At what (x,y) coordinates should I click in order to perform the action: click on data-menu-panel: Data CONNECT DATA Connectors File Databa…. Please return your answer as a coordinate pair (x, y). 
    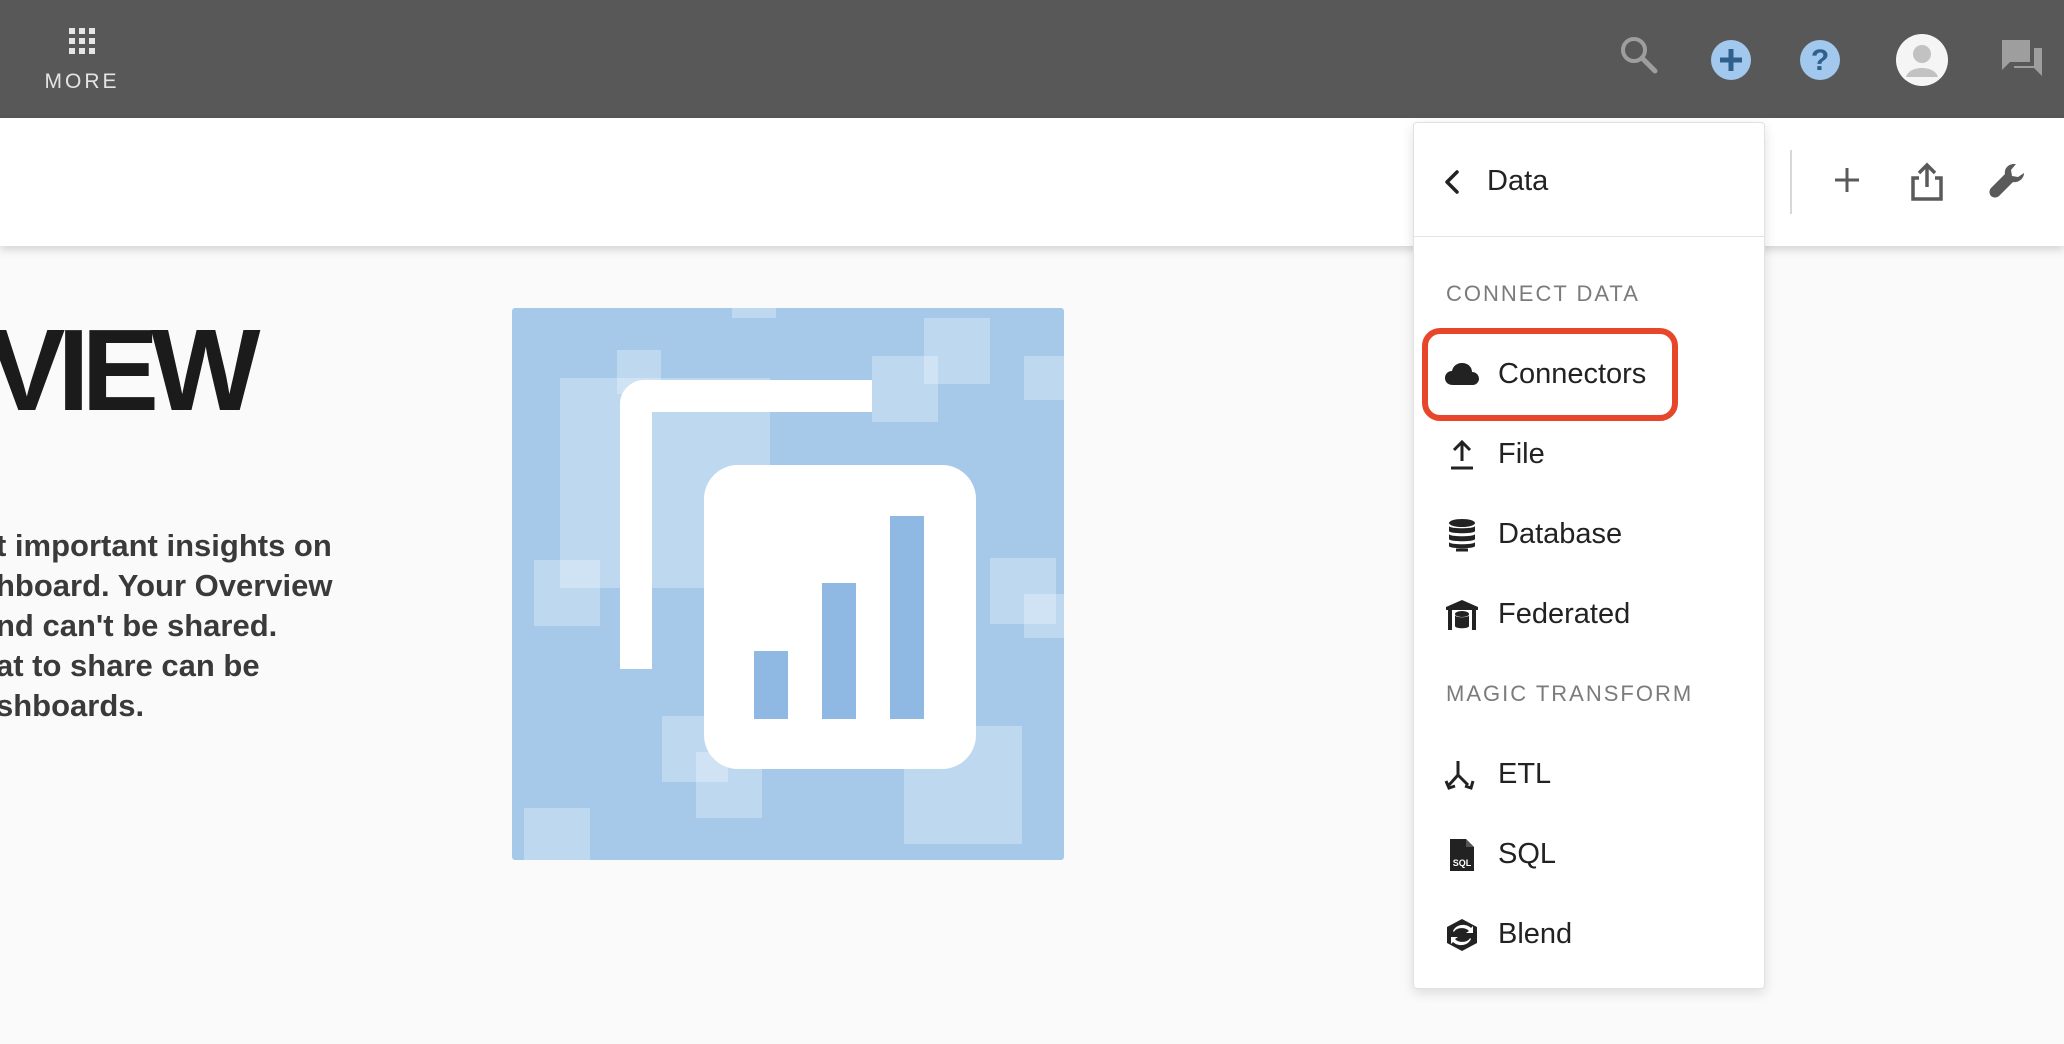
    Looking at the image, I should click on (1589, 555).